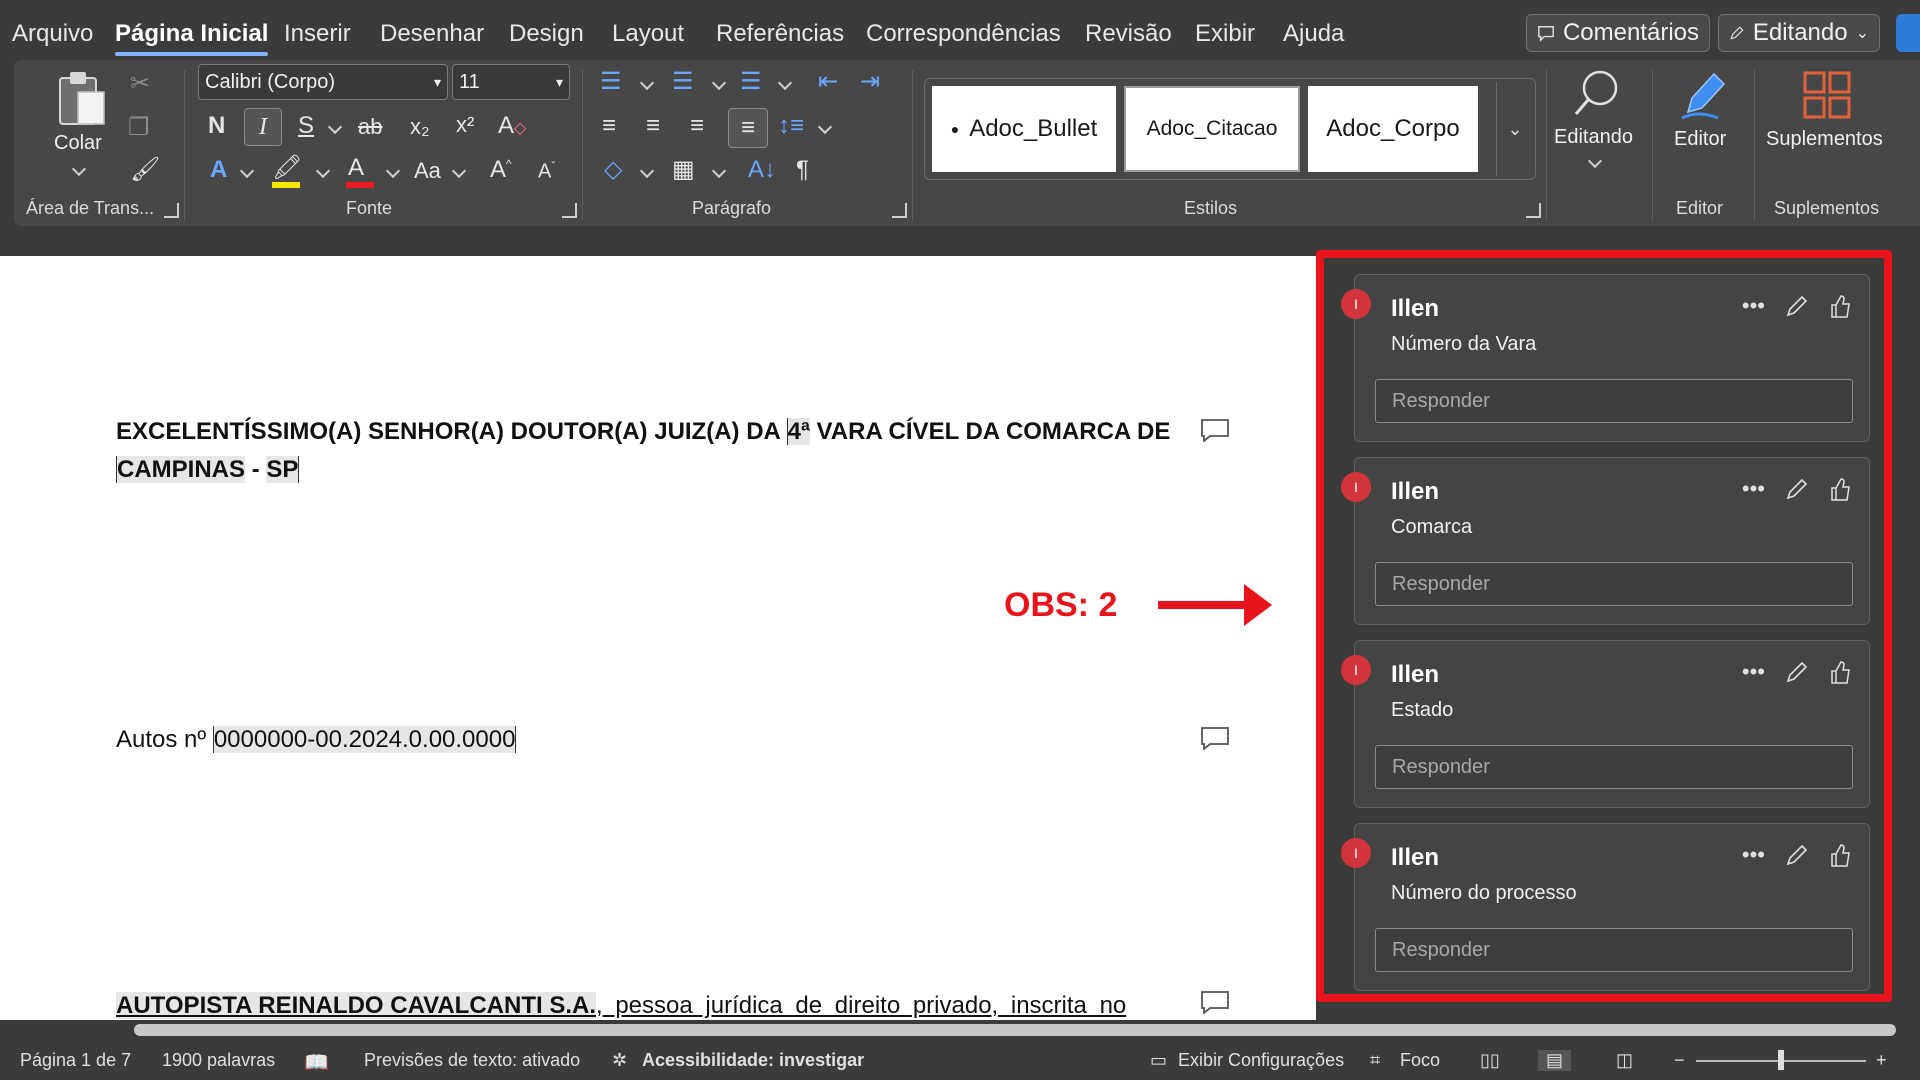 This screenshot has height=1080, width=1920. What do you see at coordinates (263, 127) in the screenshot?
I see `italic-button: I` at bounding box center [263, 127].